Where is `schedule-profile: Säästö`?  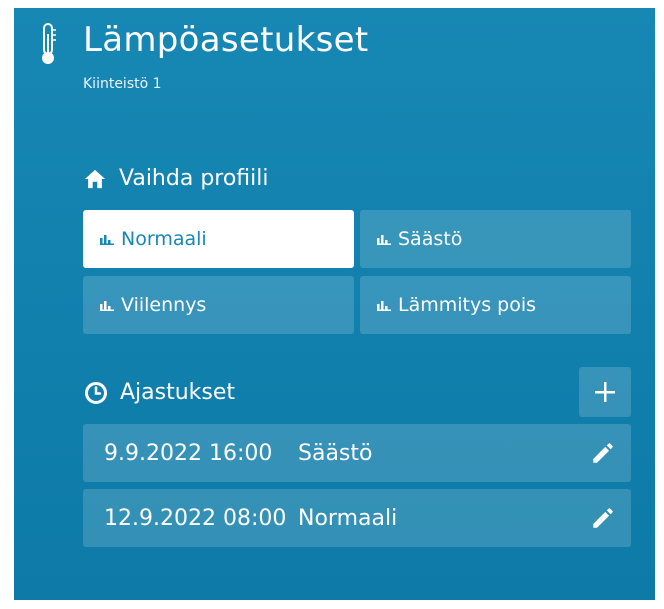 schedule-profile: Säästö is located at coordinates (335, 453).